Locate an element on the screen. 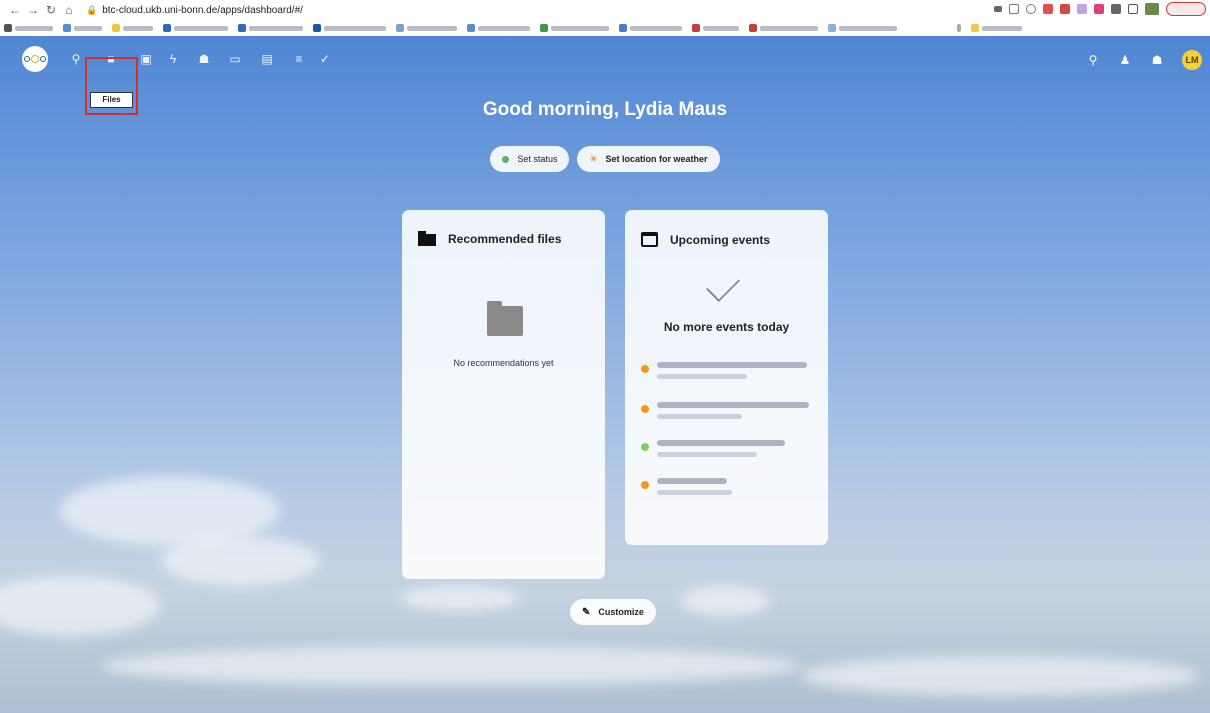 The width and height of the screenshot is (1210, 713). contacts-icon: ☗ is located at coordinates (204, 59).